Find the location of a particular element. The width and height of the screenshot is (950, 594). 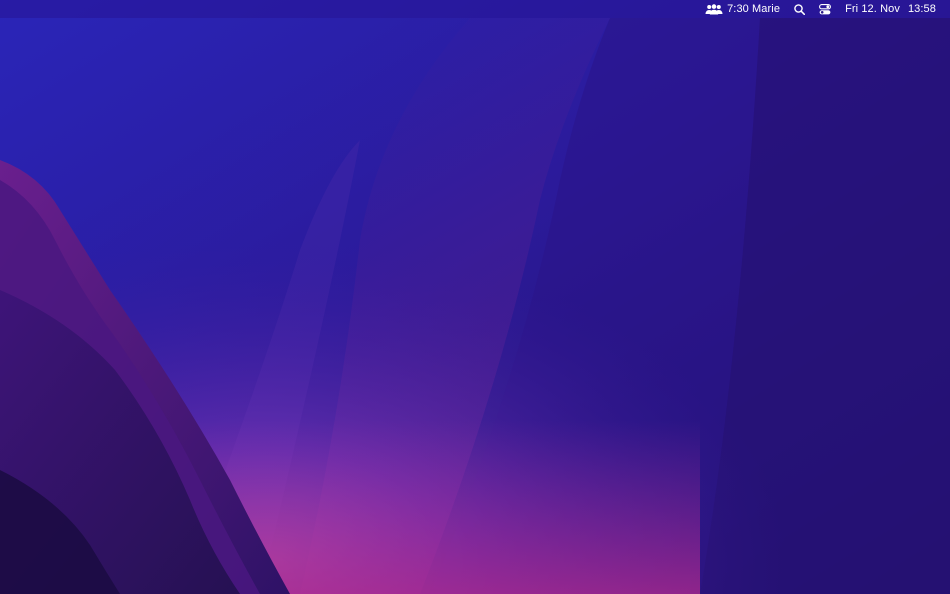

menu-bar-time: 13:58 is located at coordinates (921, 9).